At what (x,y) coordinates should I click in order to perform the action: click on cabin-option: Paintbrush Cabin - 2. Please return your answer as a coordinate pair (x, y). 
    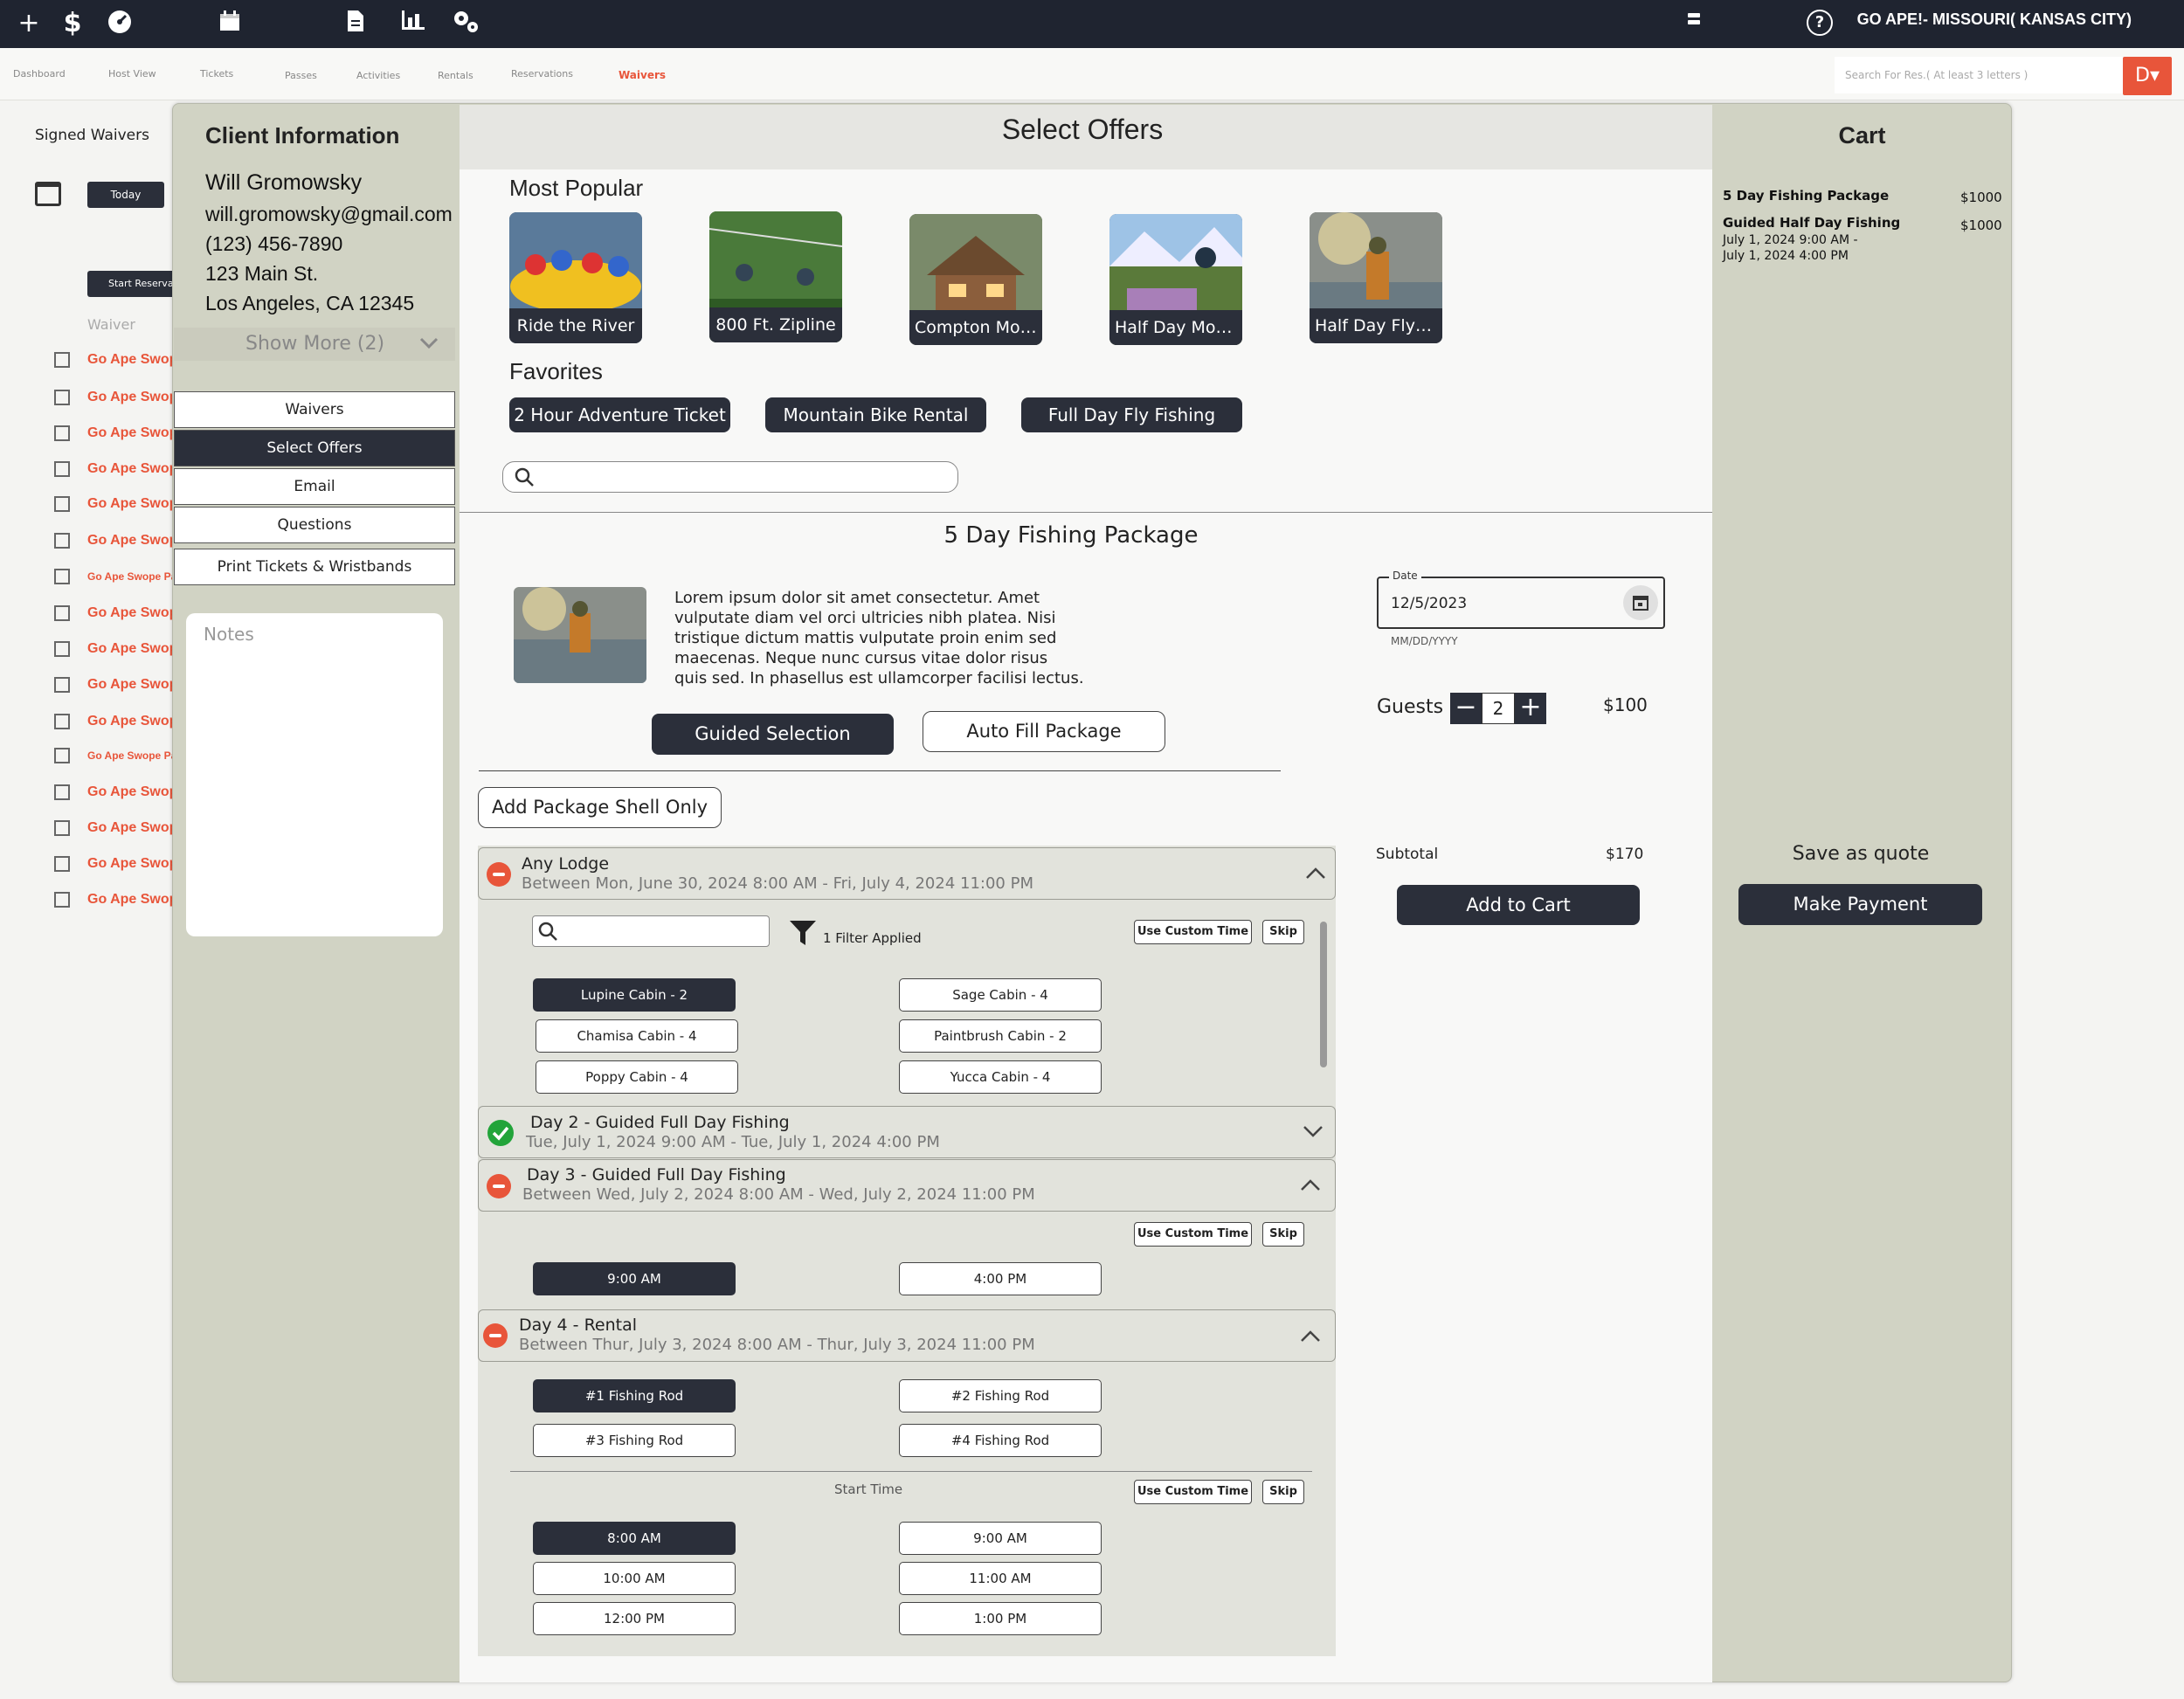
    Looking at the image, I should click on (1000, 1036).